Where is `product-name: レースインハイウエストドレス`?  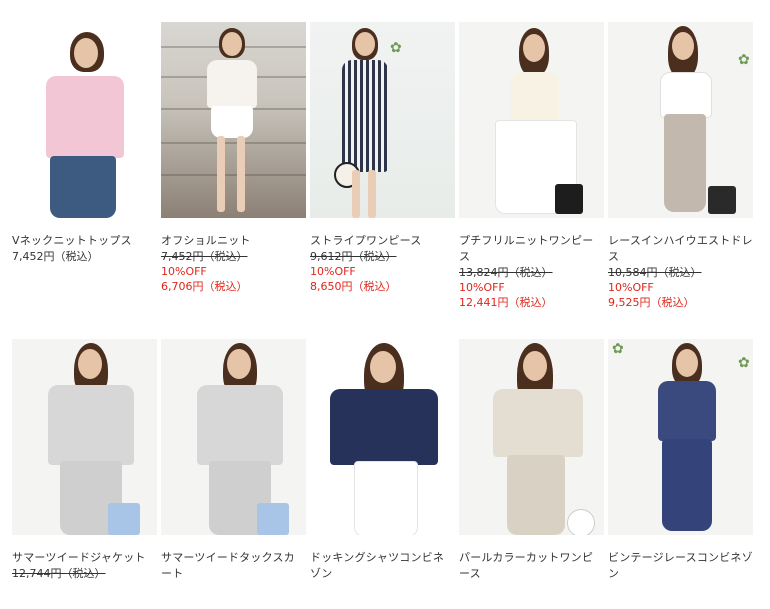
product-name: レースインハイウエストドレス is located at coordinates (680, 249).